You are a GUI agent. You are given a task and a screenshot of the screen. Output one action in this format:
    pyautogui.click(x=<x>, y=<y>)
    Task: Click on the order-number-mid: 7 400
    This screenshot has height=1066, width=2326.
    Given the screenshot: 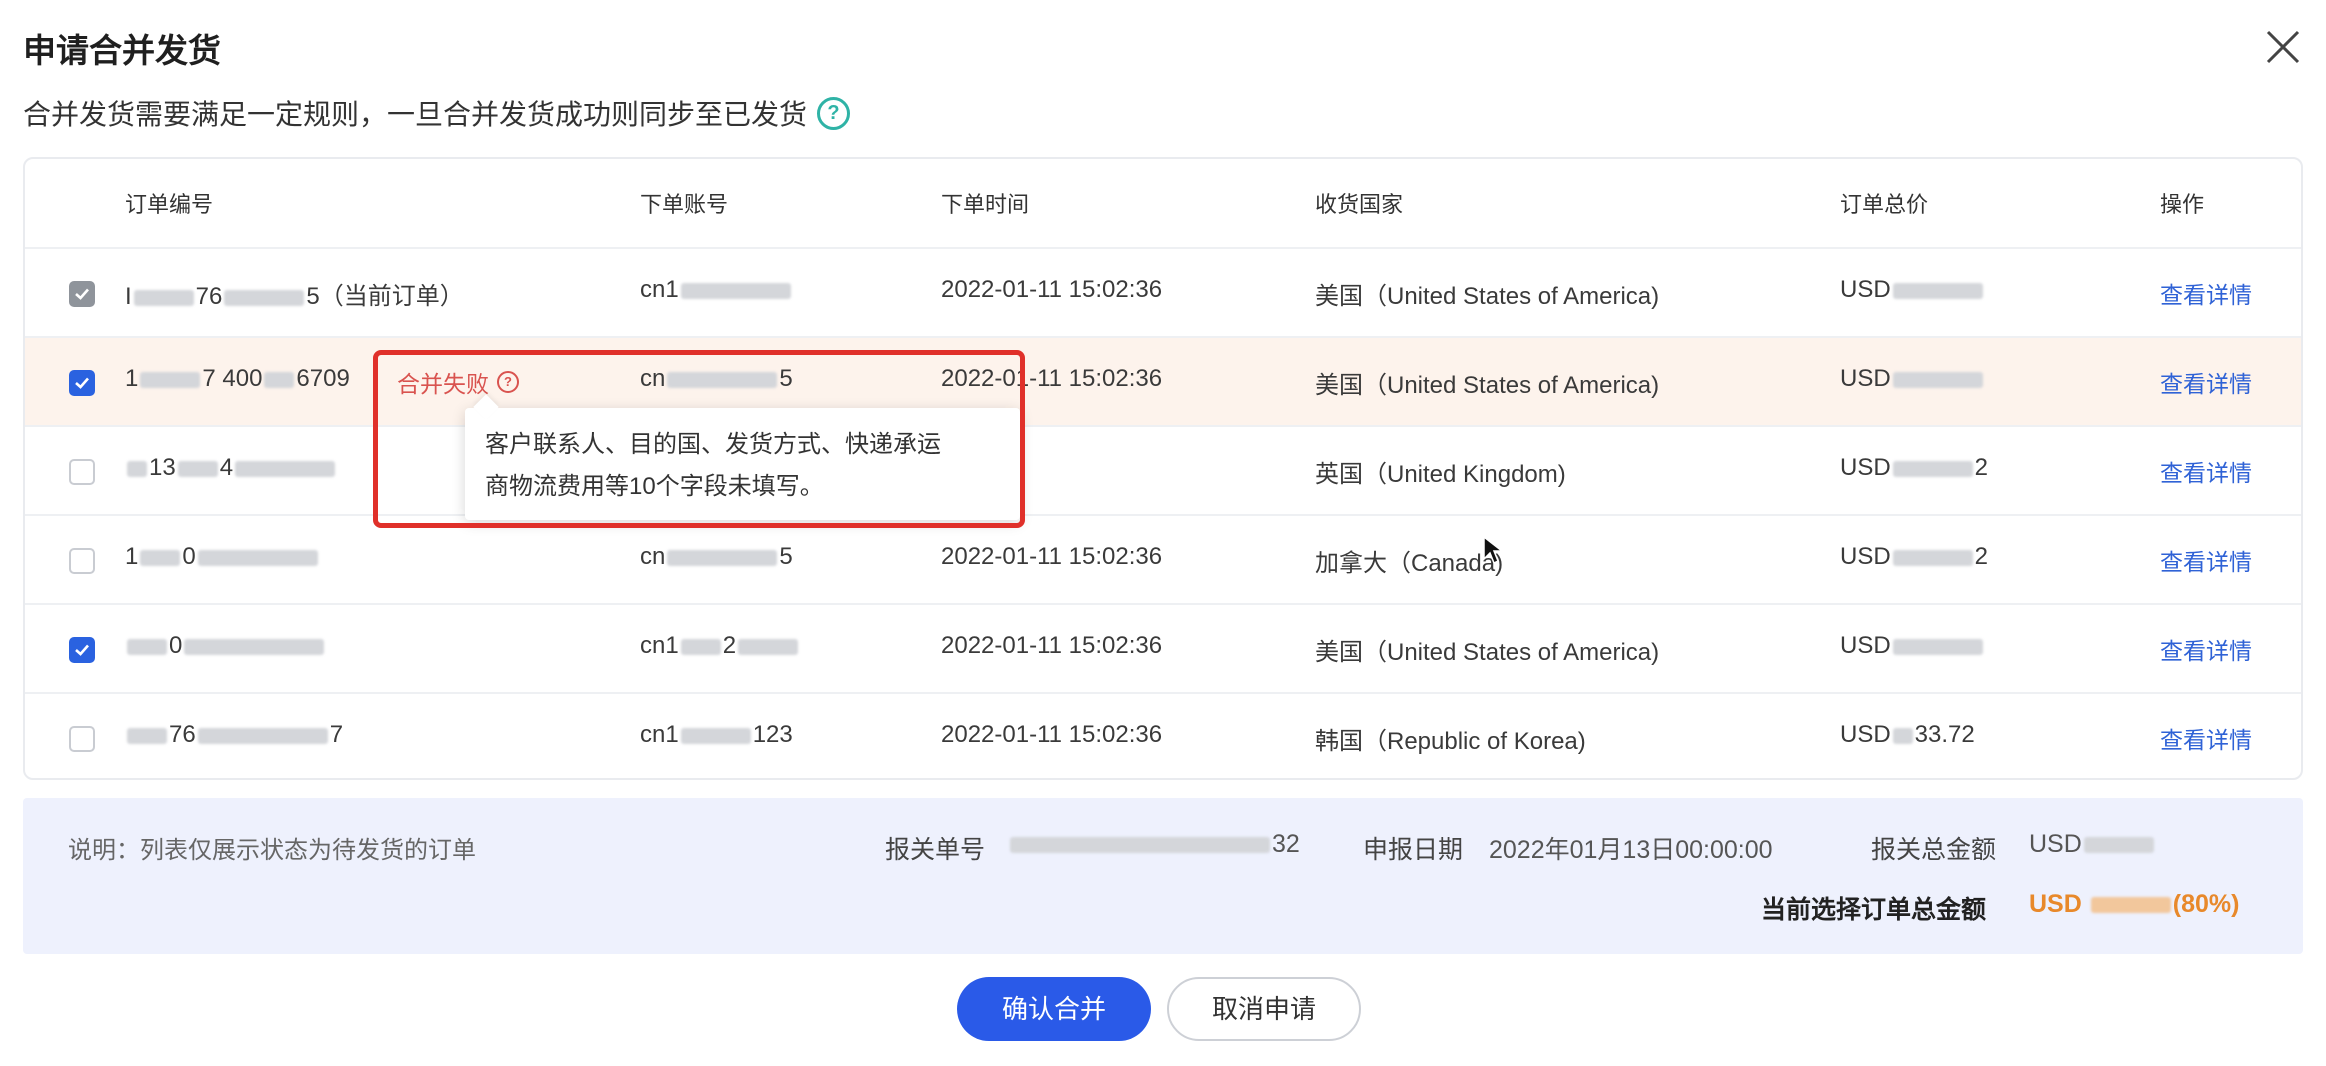 What is the action you would take?
    pyautogui.click(x=232, y=378)
    